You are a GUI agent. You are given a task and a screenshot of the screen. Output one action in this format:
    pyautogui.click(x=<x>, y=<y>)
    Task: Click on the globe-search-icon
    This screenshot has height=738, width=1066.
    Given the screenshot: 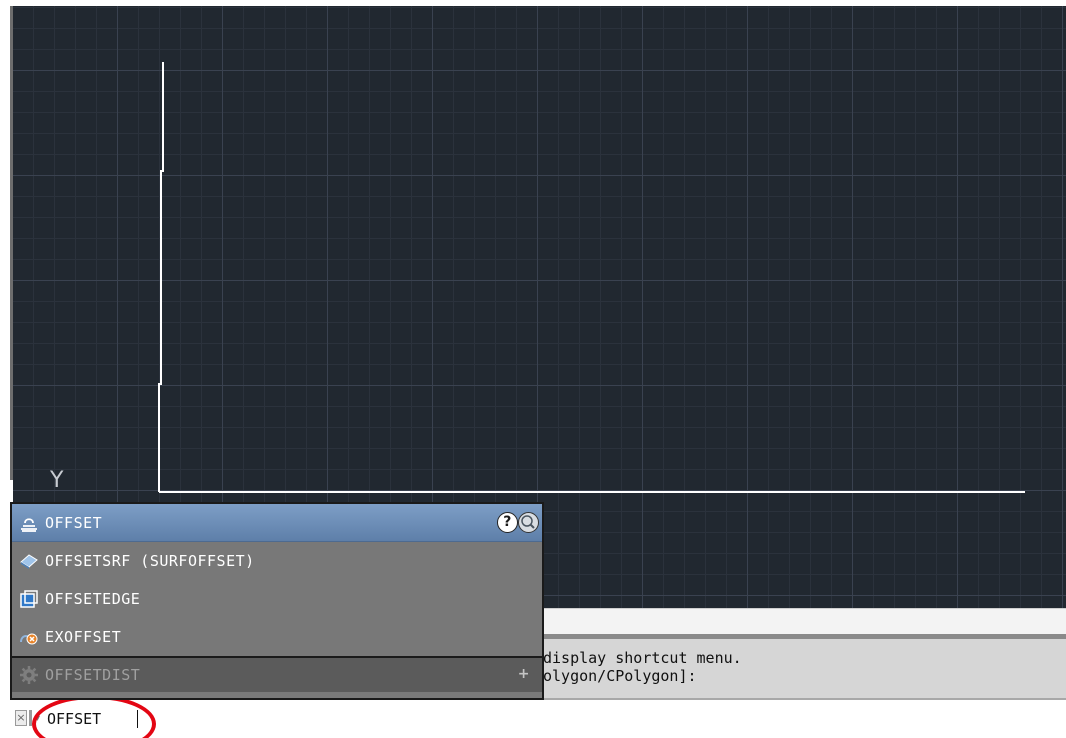 What is the action you would take?
    pyautogui.click(x=528, y=522)
    